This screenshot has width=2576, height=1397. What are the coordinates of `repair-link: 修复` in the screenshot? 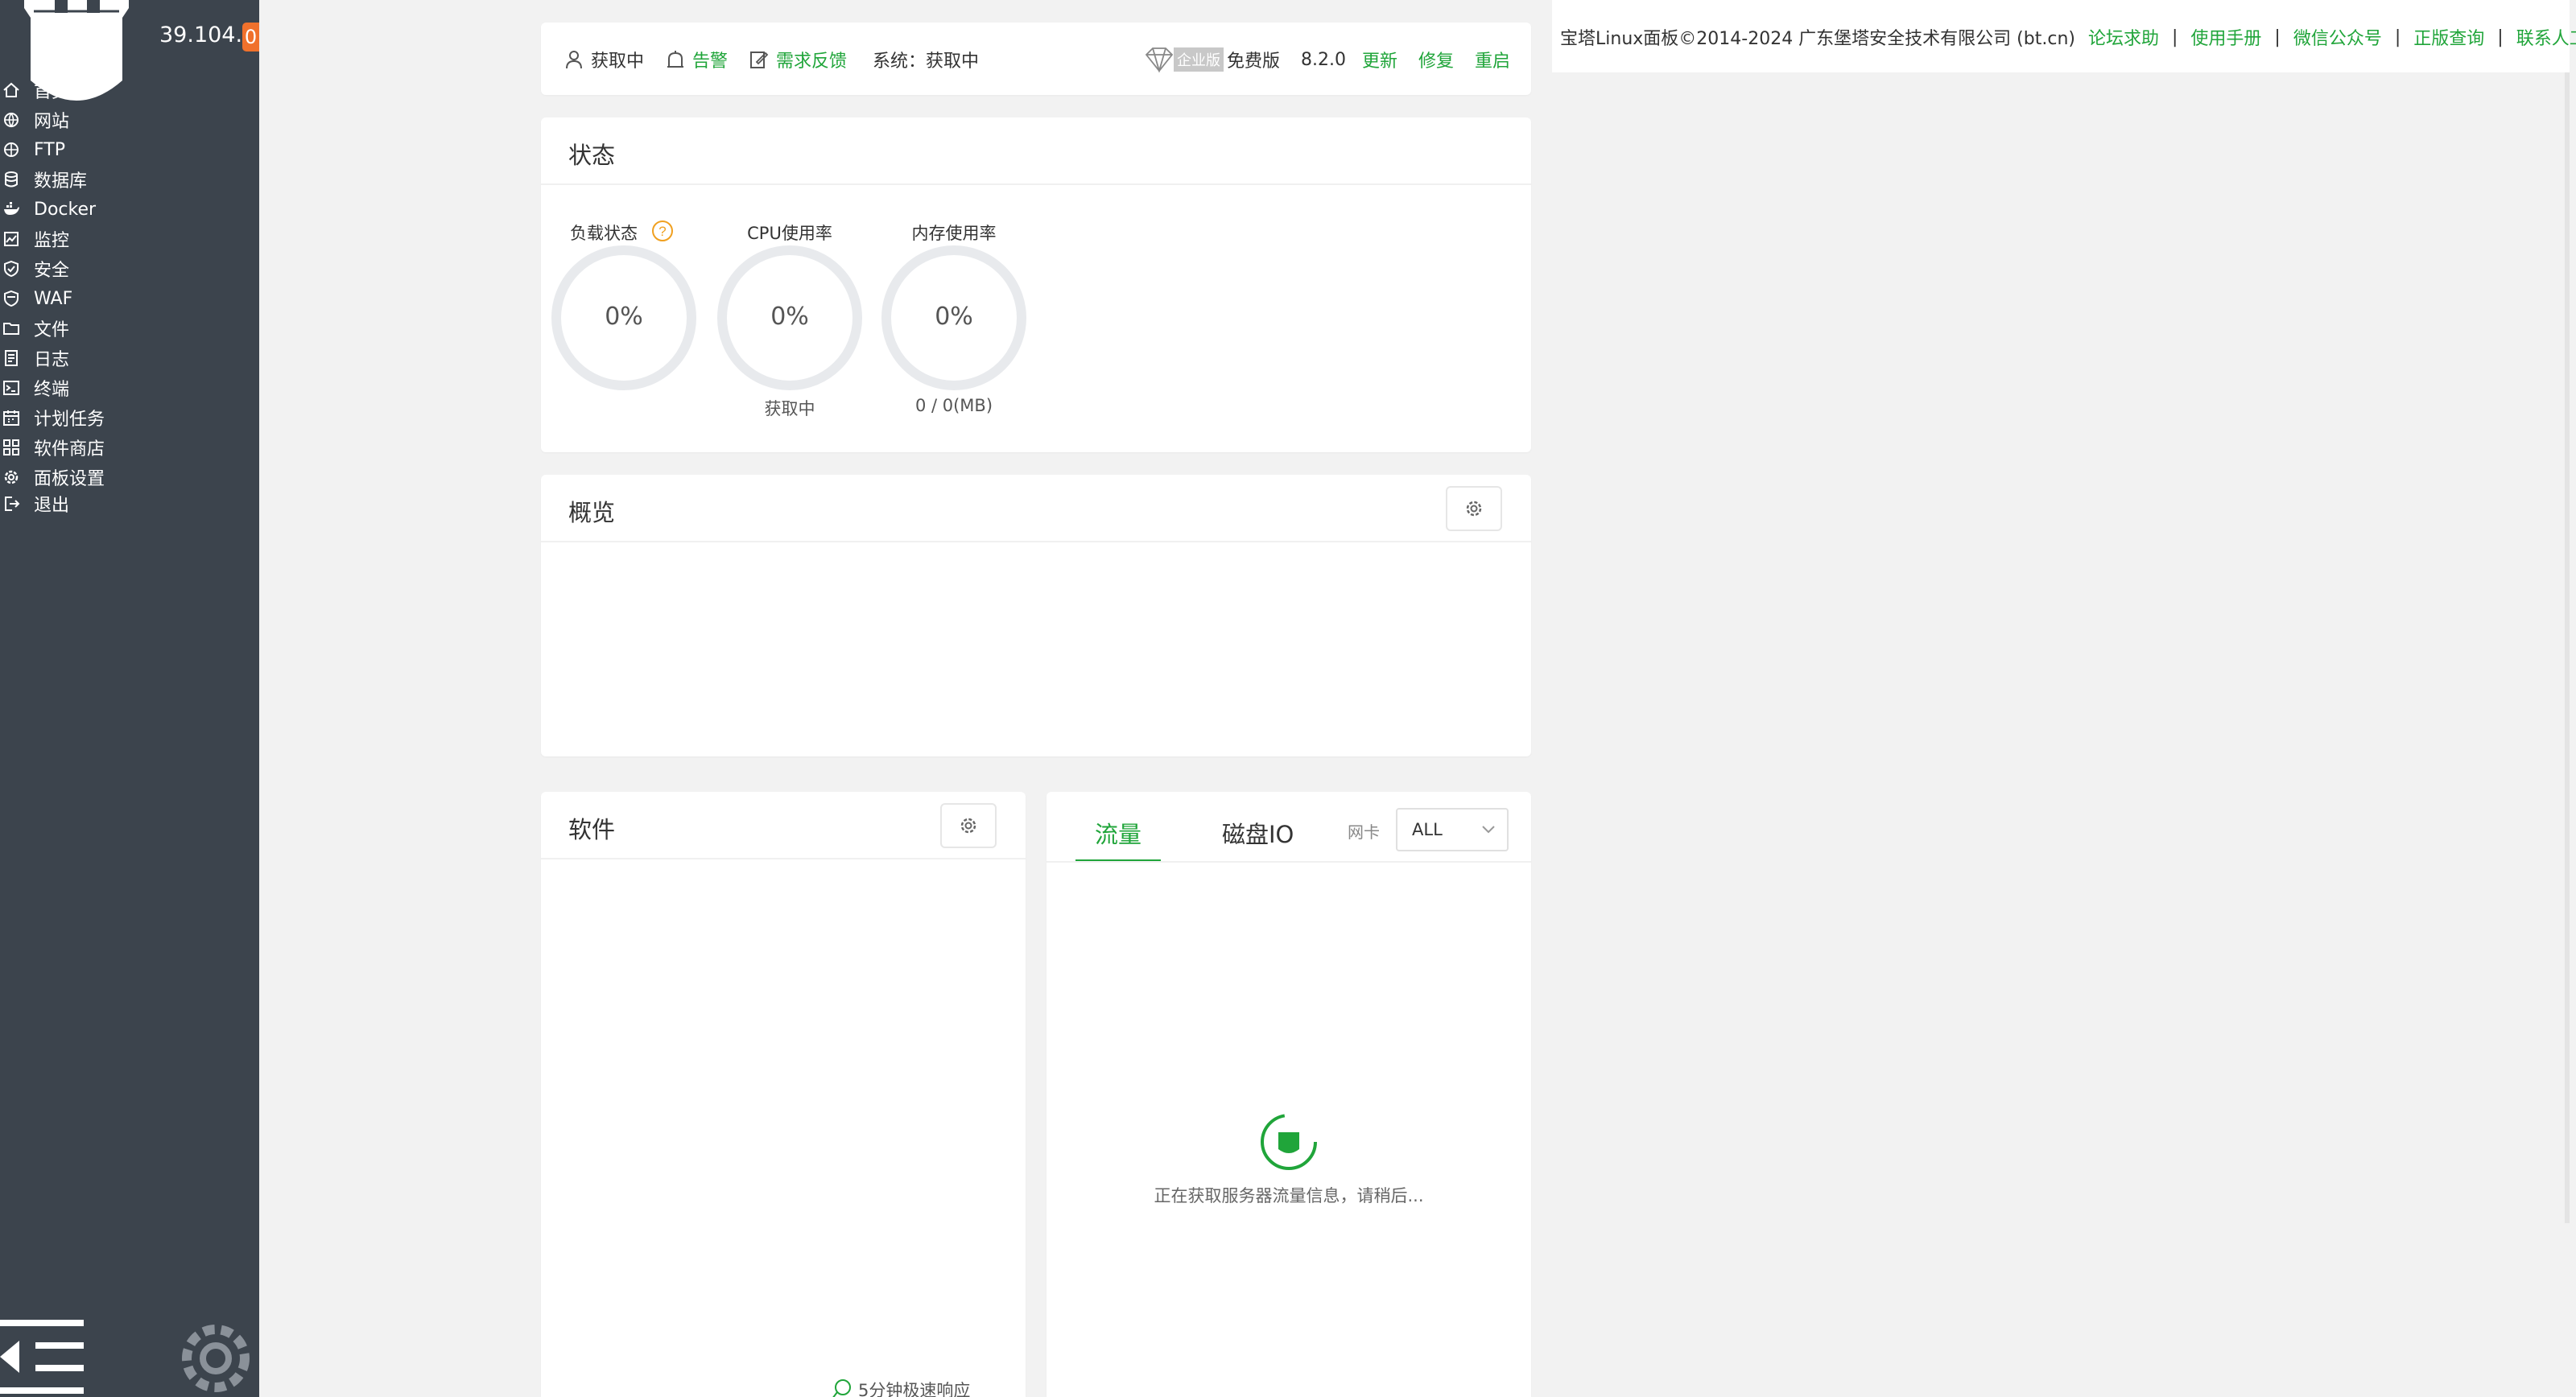 It's located at (1436, 59).